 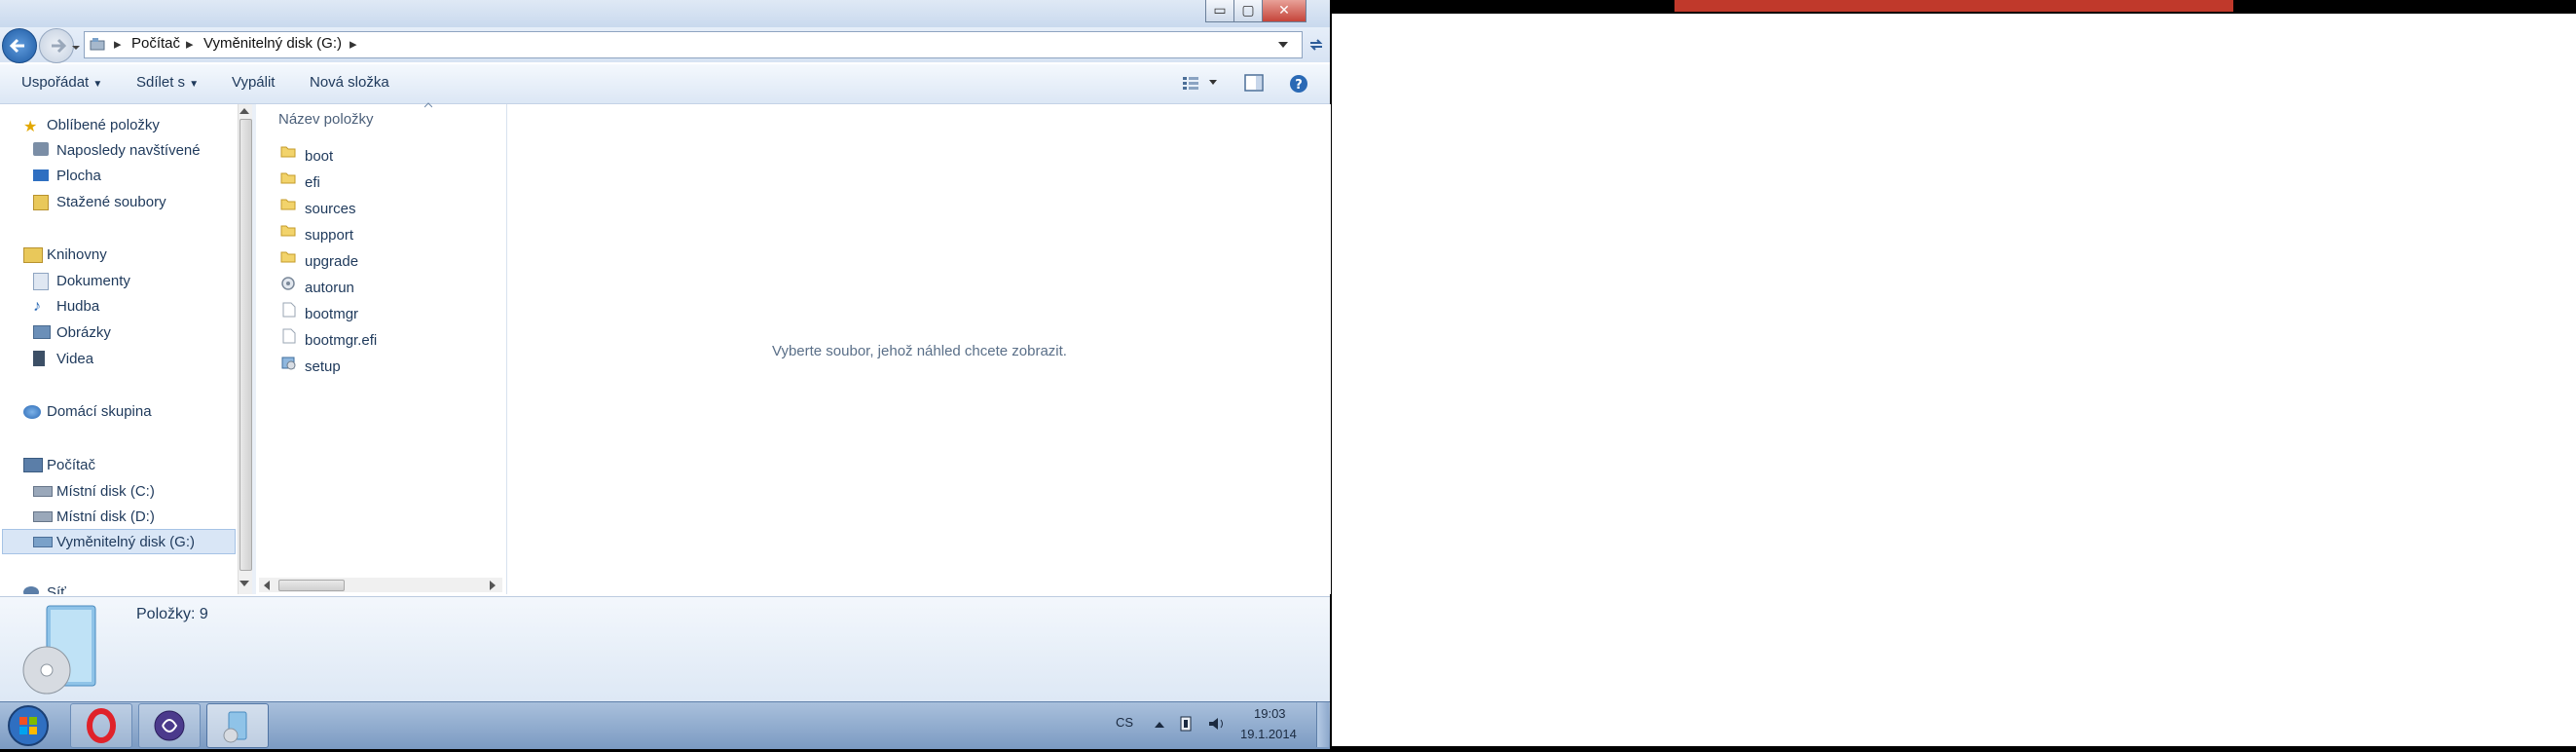 I want to click on show-hidden-icons-icon, so click(x=1159, y=725).